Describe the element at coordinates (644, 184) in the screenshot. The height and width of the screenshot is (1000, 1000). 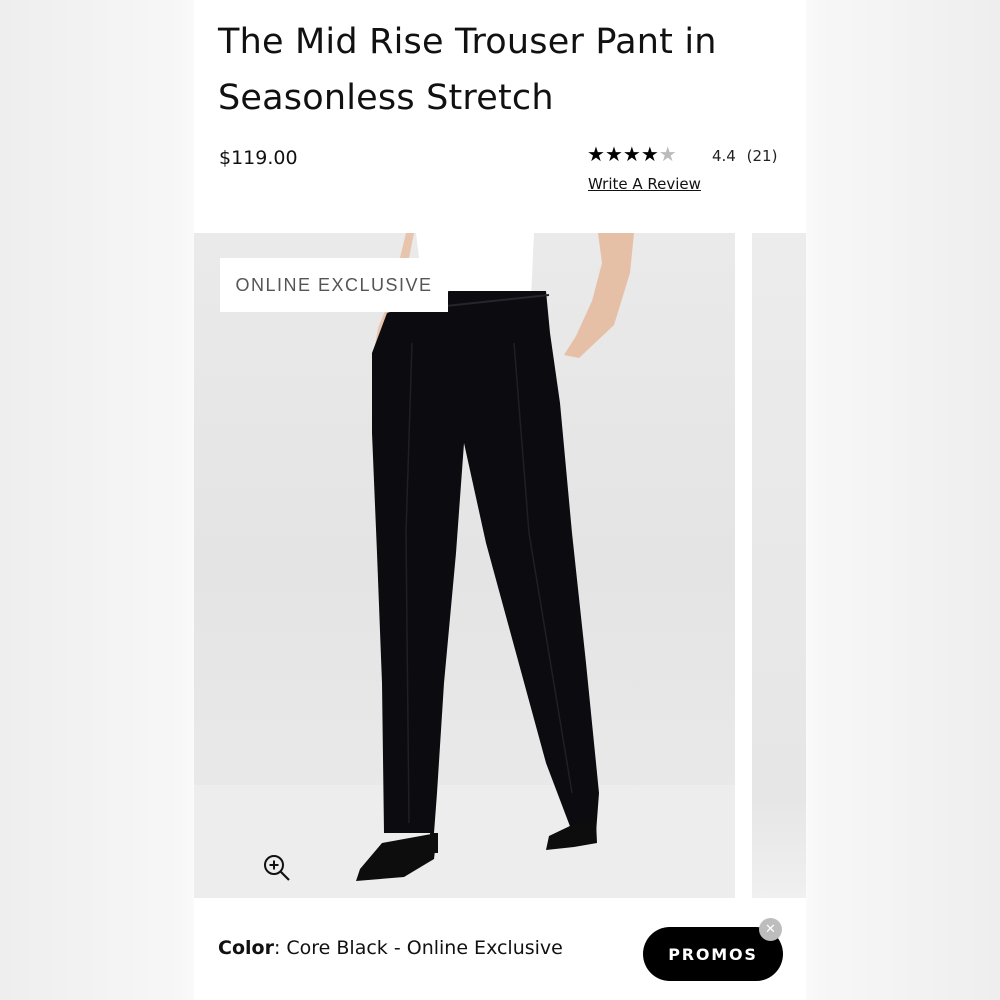
I see `write-review-link: Write A Review` at that location.